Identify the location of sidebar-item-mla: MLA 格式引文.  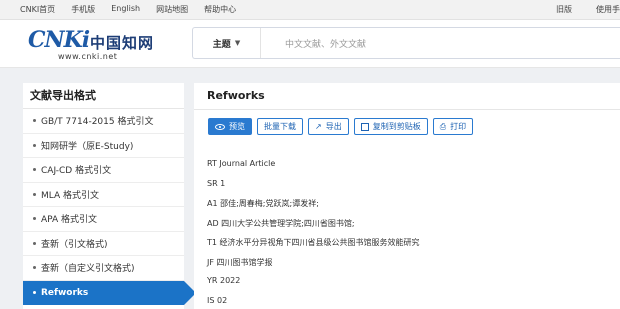
(103, 195).